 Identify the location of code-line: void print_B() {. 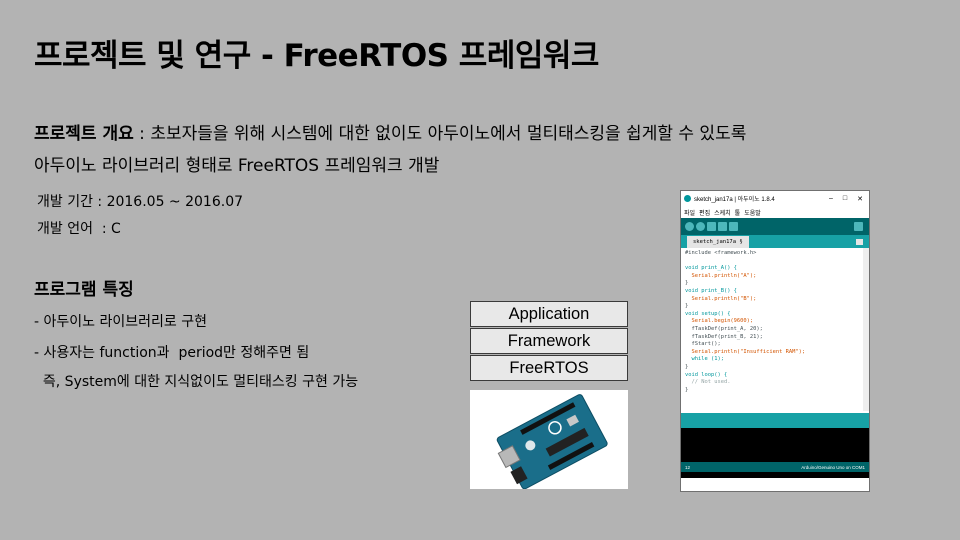
(711, 290).